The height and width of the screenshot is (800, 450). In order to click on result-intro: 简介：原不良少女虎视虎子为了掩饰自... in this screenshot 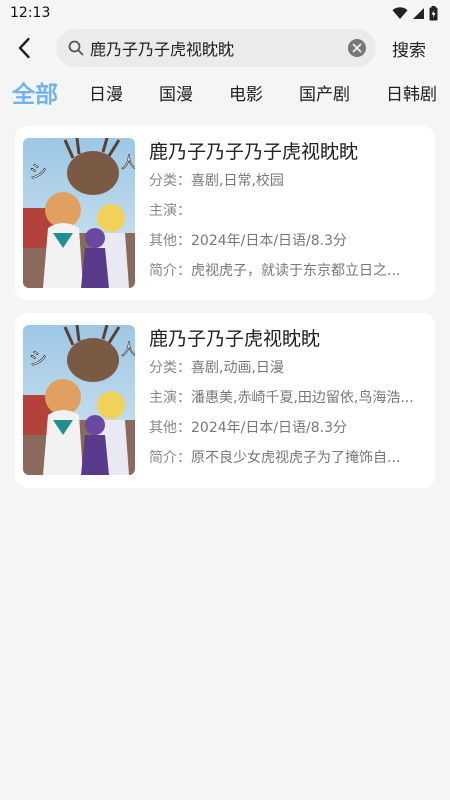, I will do `click(275, 458)`.